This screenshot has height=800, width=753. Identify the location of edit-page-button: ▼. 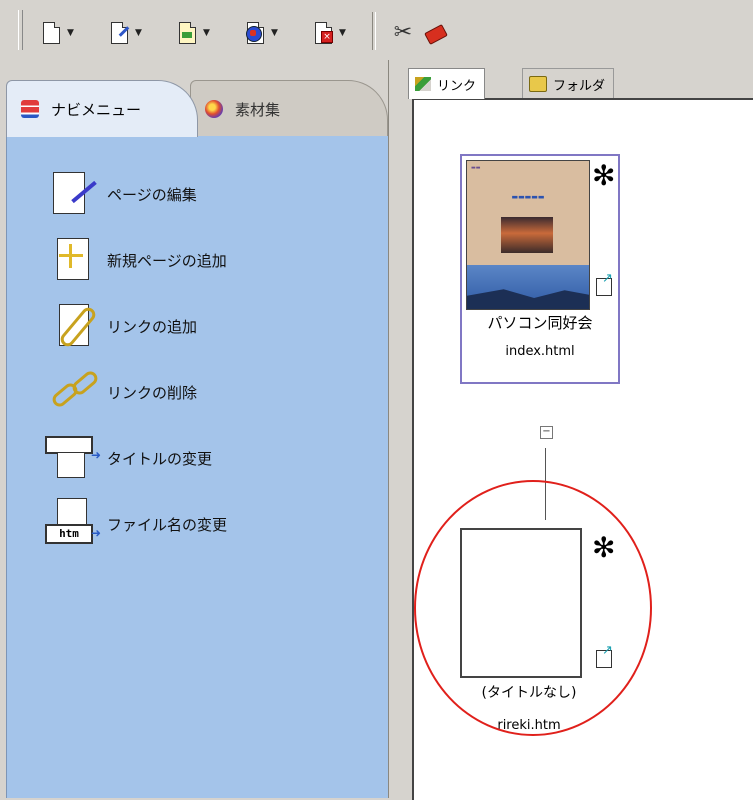
(125, 33).